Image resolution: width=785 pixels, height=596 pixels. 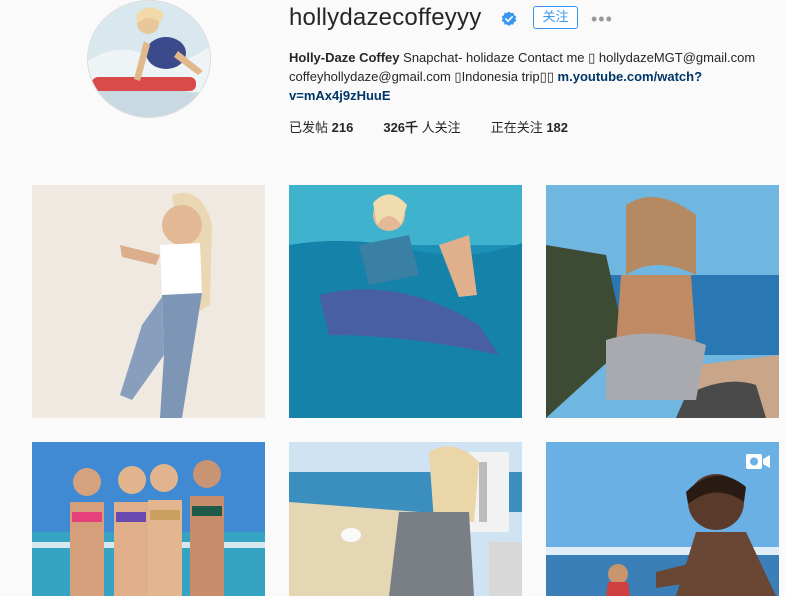 What do you see at coordinates (321, 127) in the screenshot?
I see `posts-count: 已发帖 216` at bounding box center [321, 127].